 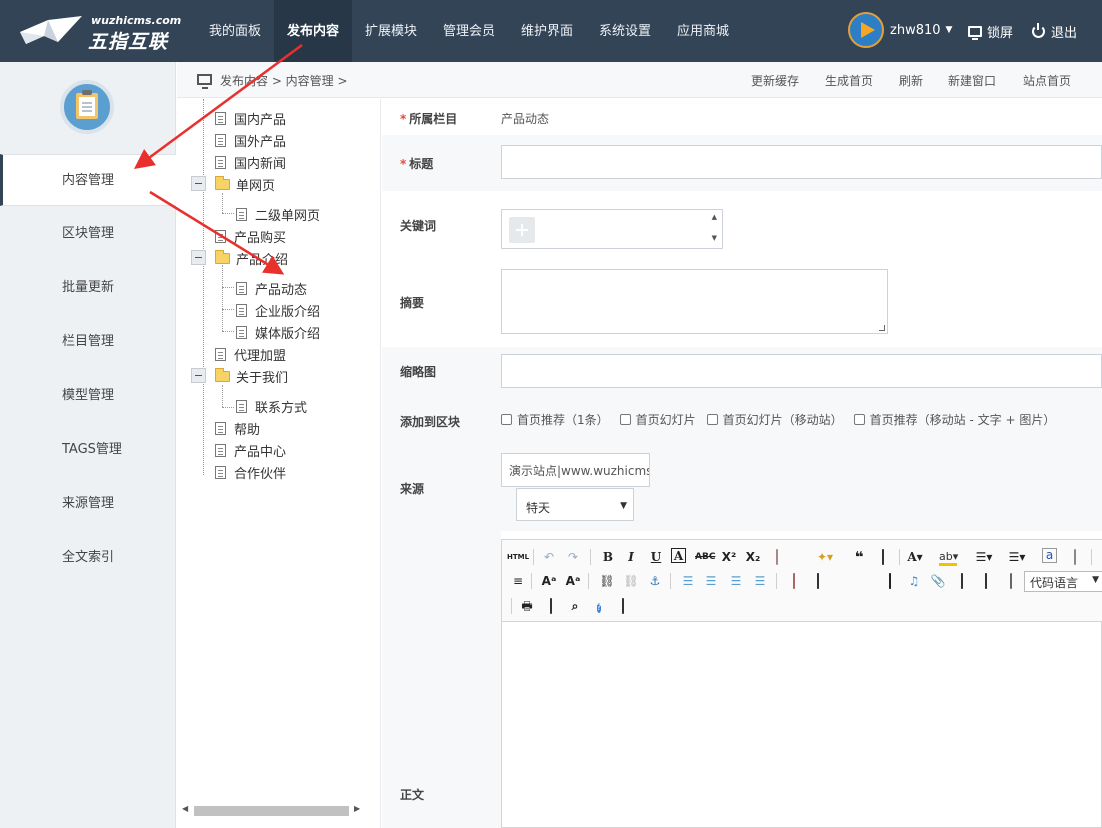 What do you see at coordinates (99, 32) in the screenshot?
I see `logo: wuzhicms.com 五指互联` at bounding box center [99, 32].